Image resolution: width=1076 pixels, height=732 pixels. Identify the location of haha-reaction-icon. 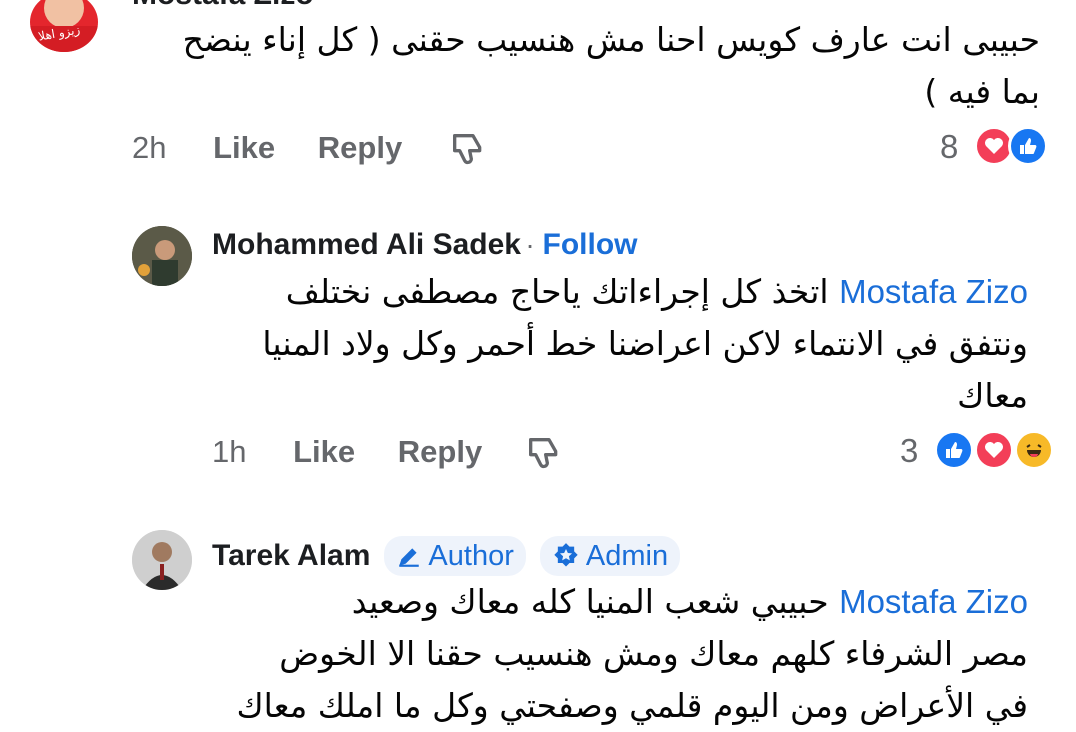
(1034, 450).